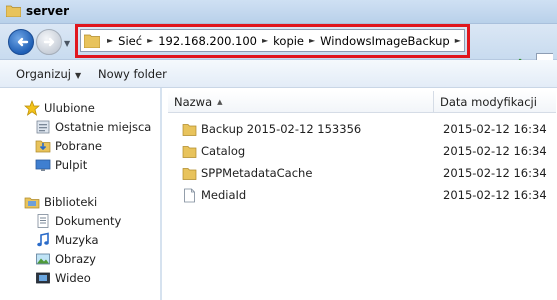 The image size is (557, 300). I want to click on table-row: SPPMetadataCache 2015-02-12 16:34, so click(369, 173).